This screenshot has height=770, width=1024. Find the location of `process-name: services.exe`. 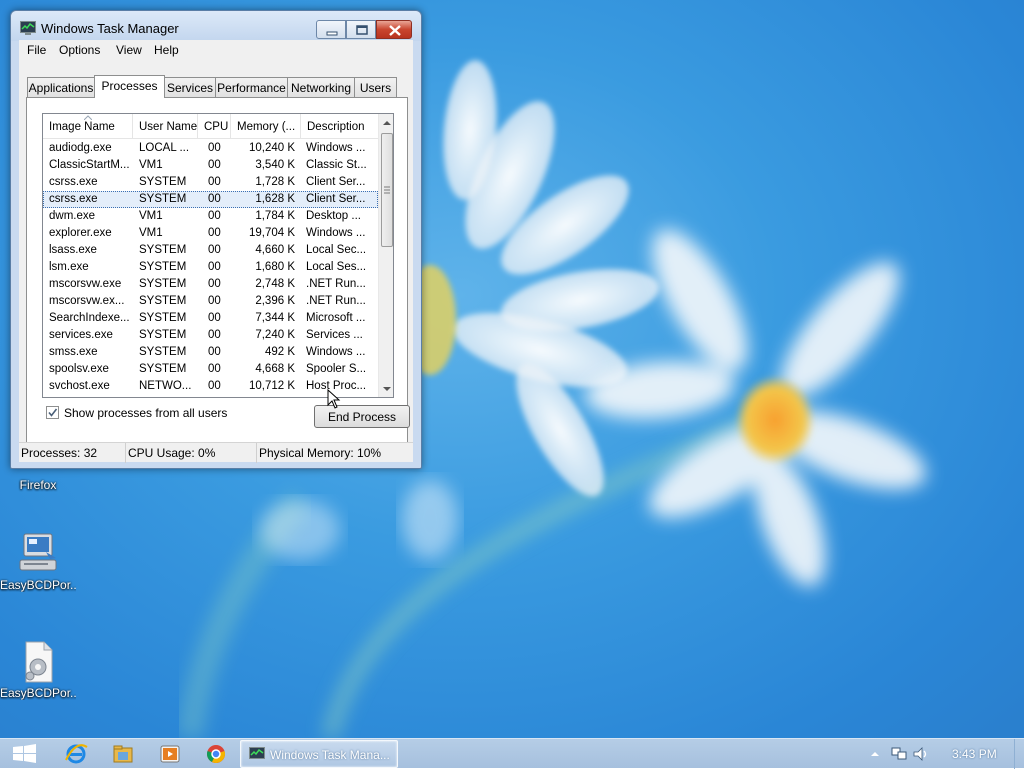

process-name: services.exe is located at coordinates (81, 335).